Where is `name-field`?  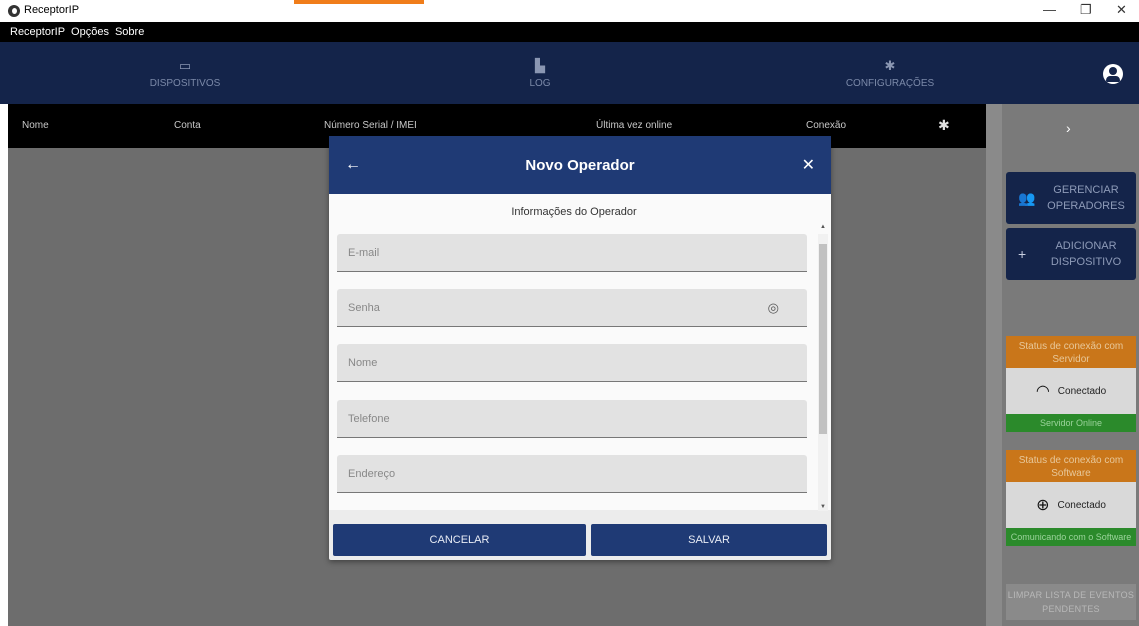
name-field is located at coordinates (572, 362).